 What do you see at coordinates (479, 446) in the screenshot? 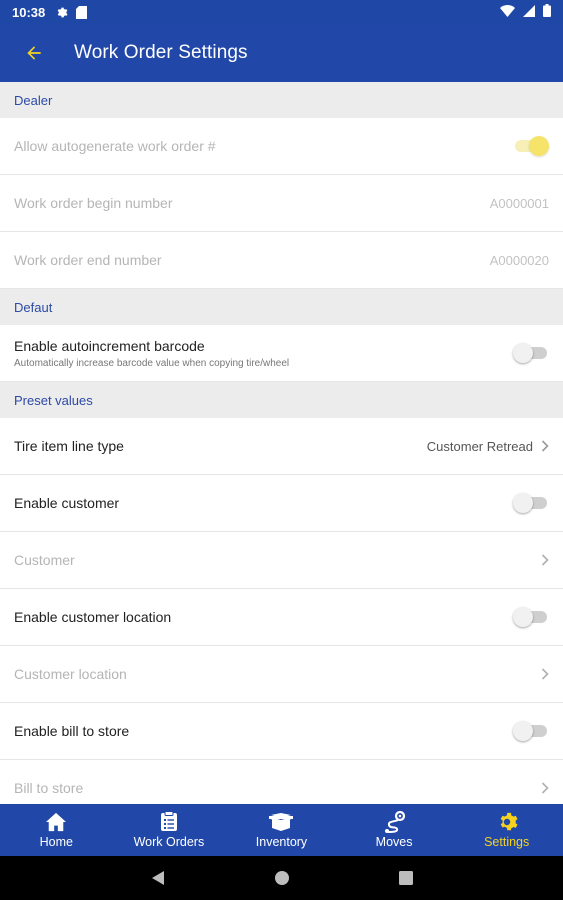
I see `tire-item-line-type-value: Customer Retread` at bounding box center [479, 446].